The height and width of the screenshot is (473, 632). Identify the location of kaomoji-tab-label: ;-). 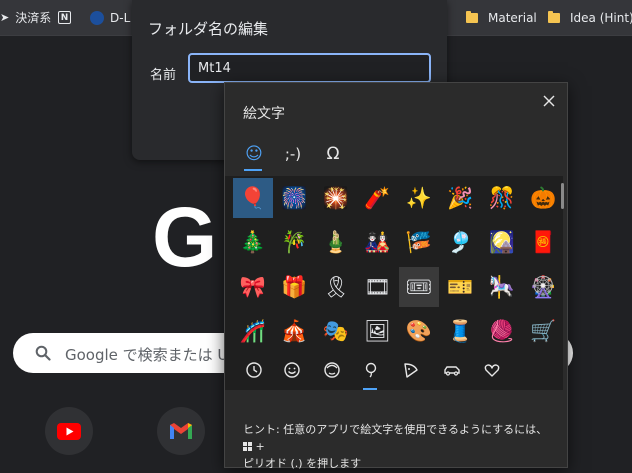
(293, 154).